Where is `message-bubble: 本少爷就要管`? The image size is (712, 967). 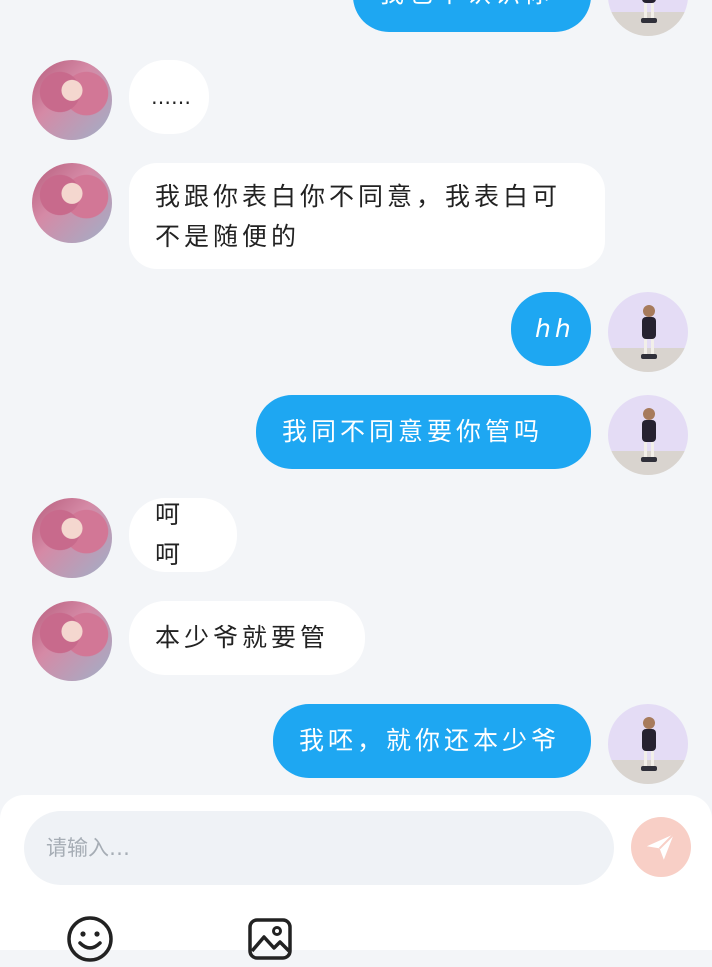
message-bubble: 本少爷就要管 is located at coordinates (247, 638).